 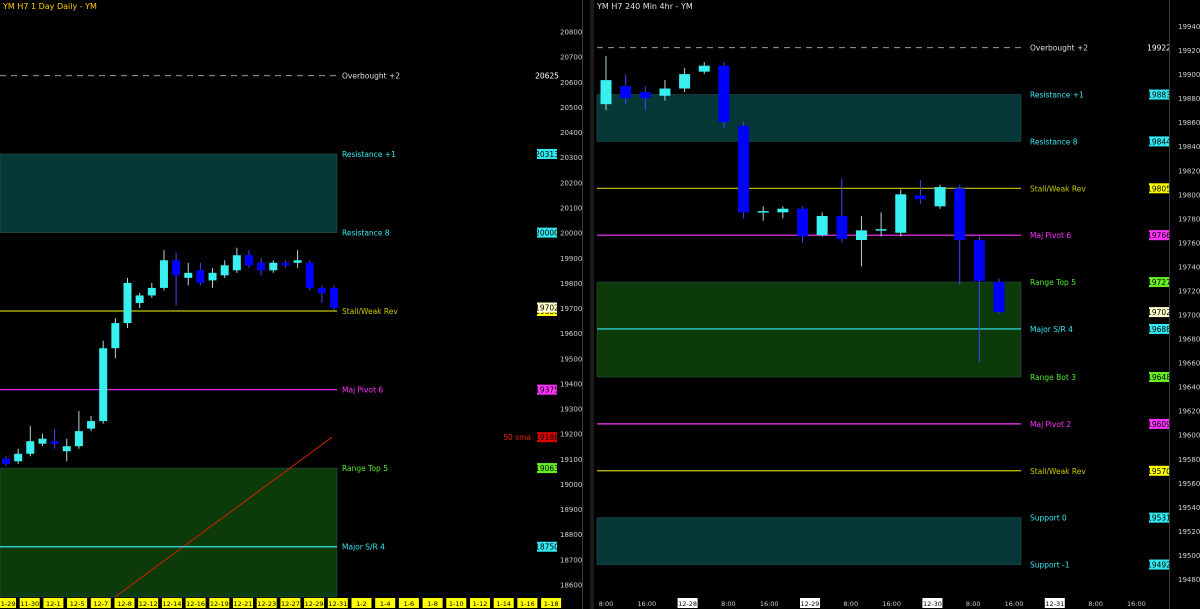 I want to click on 4hr-chart-title: YM H7 240 Min 4hr - YM, so click(x=645, y=6).